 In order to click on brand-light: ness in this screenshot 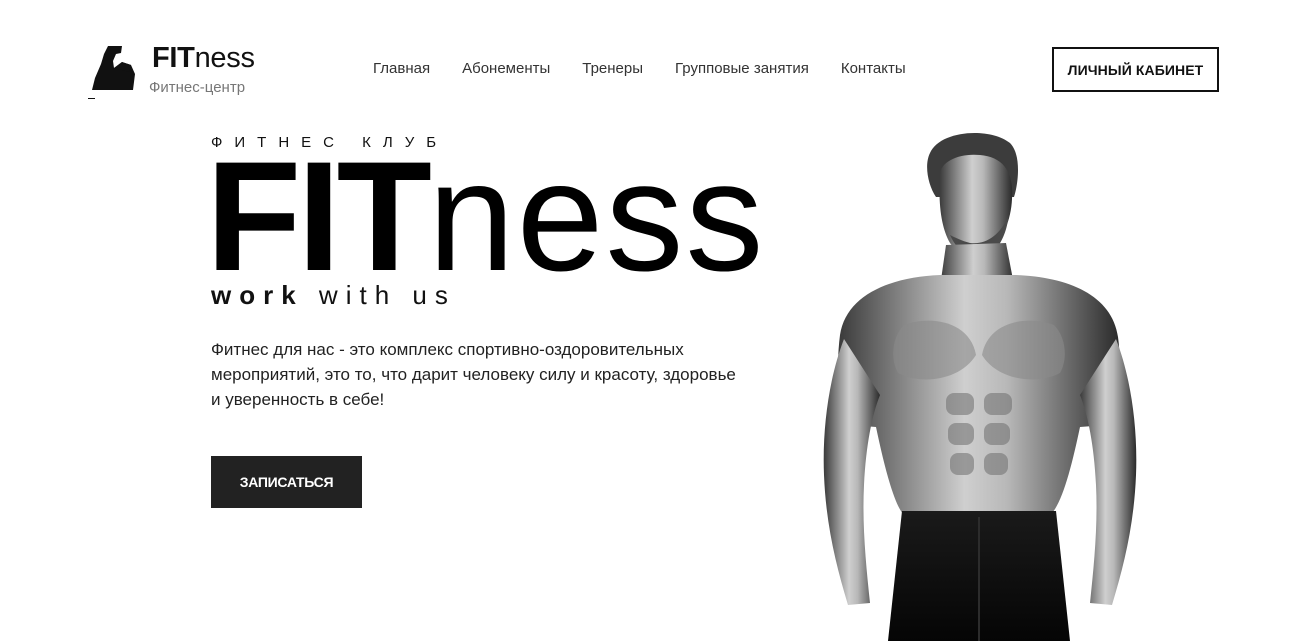, I will do `click(224, 58)`.